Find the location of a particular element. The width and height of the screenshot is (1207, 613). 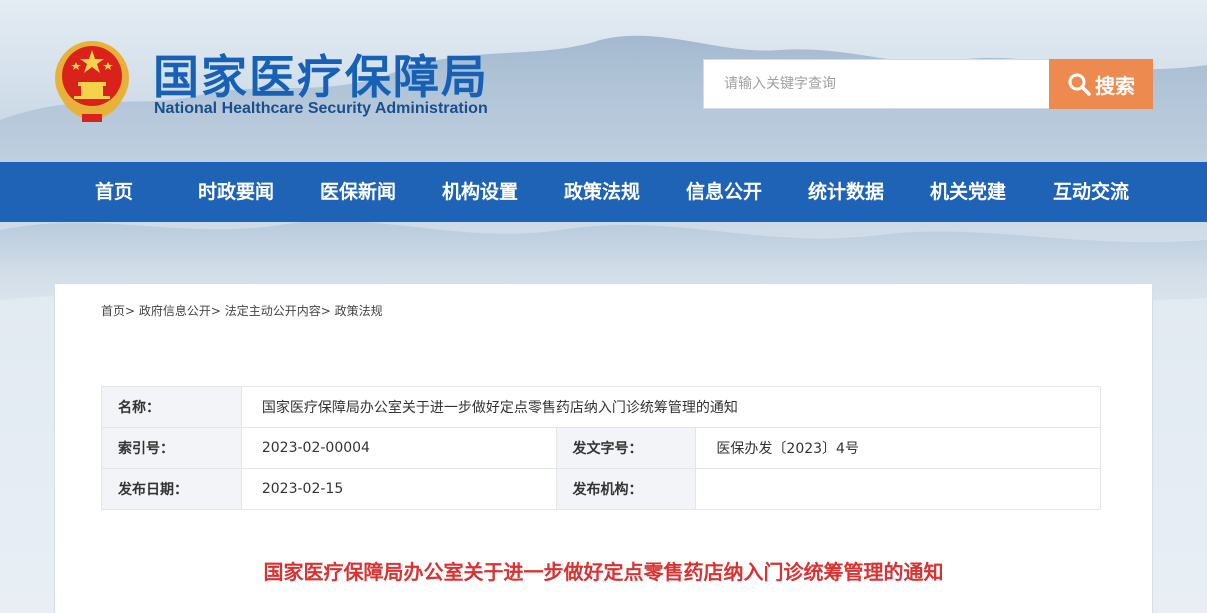

breadcrumb-policy: 政策法规 is located at coordinates (359, 311).